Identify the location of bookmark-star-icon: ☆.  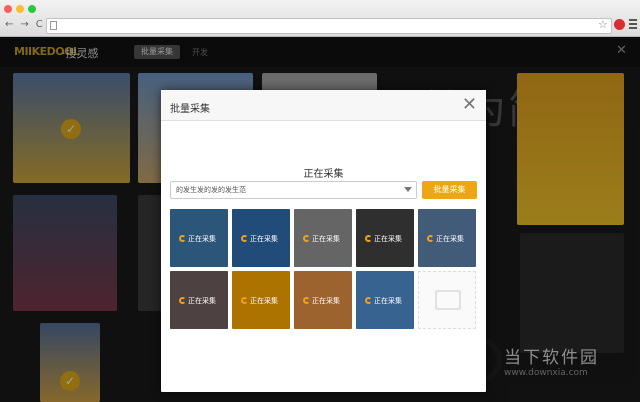
(603, 24).